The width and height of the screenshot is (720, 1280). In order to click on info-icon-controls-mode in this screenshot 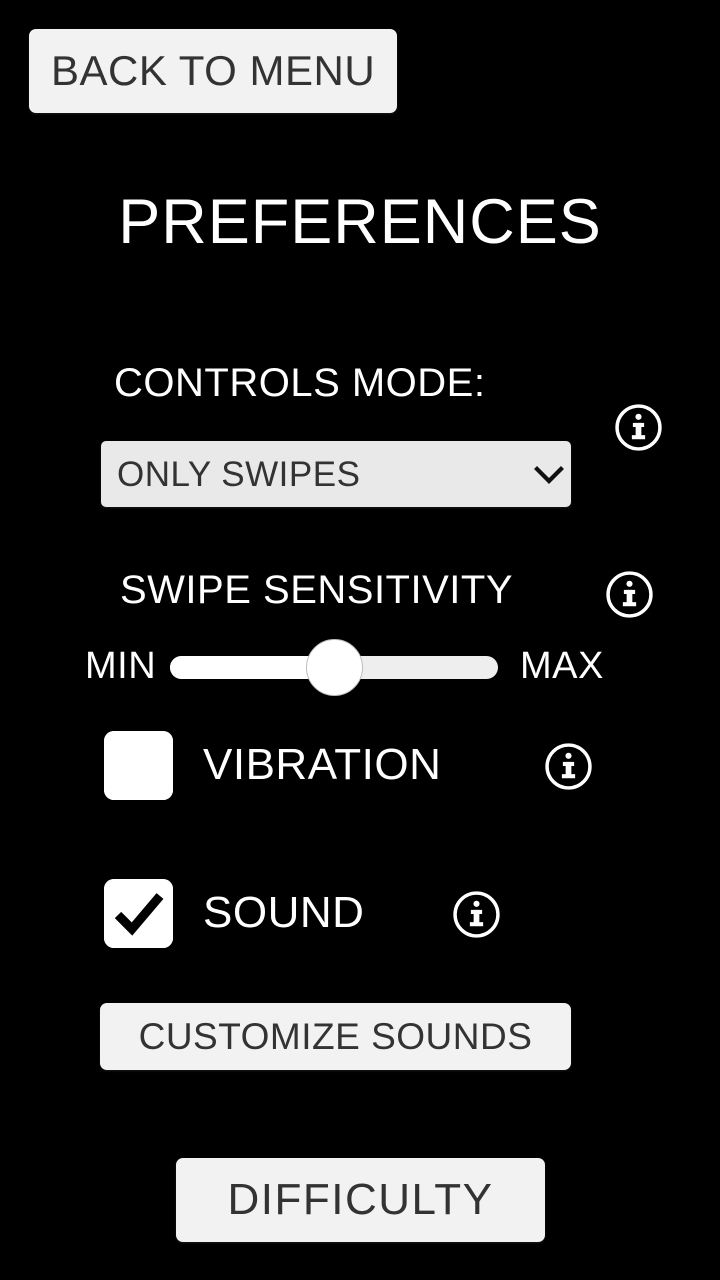, I will do `click(638, 427)`.